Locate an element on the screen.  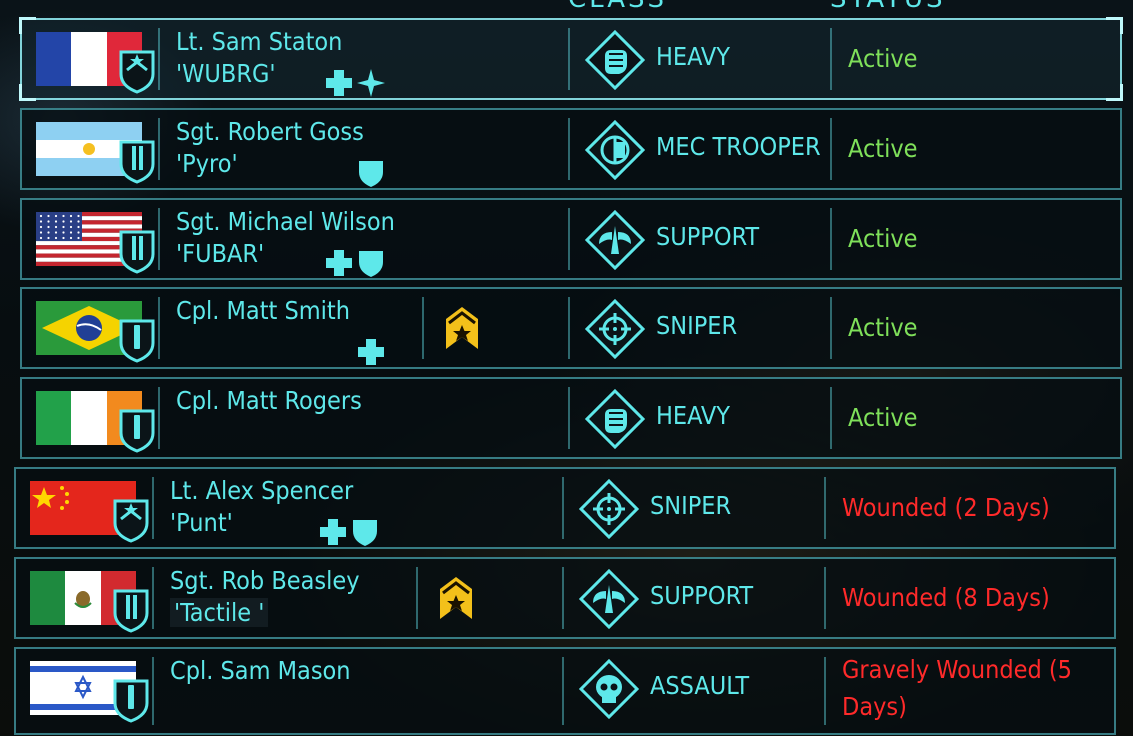
soldier-row: Cpl. Matt Rogers HEAVY Active is located at coordinates (571, 418).